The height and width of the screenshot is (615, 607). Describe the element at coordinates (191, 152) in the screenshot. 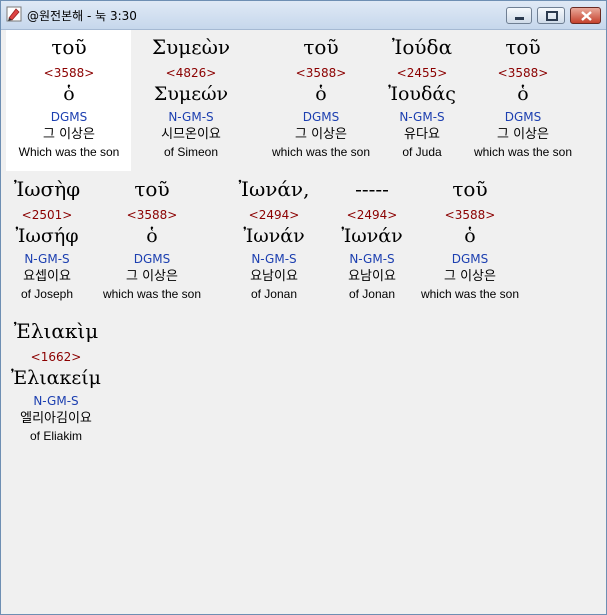

I see `english-gloss: of Simeon` at that location.